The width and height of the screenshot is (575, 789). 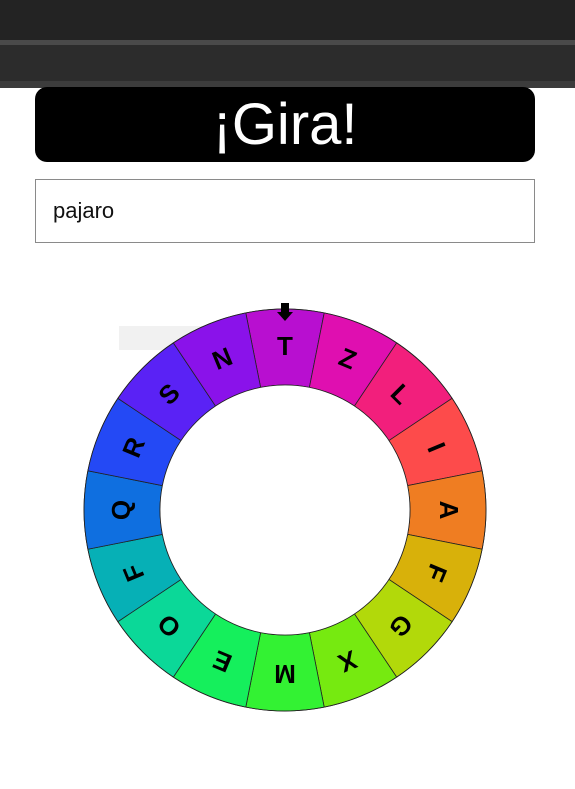 I want to click on wheel-letter: M, so click(x=285, y=674).